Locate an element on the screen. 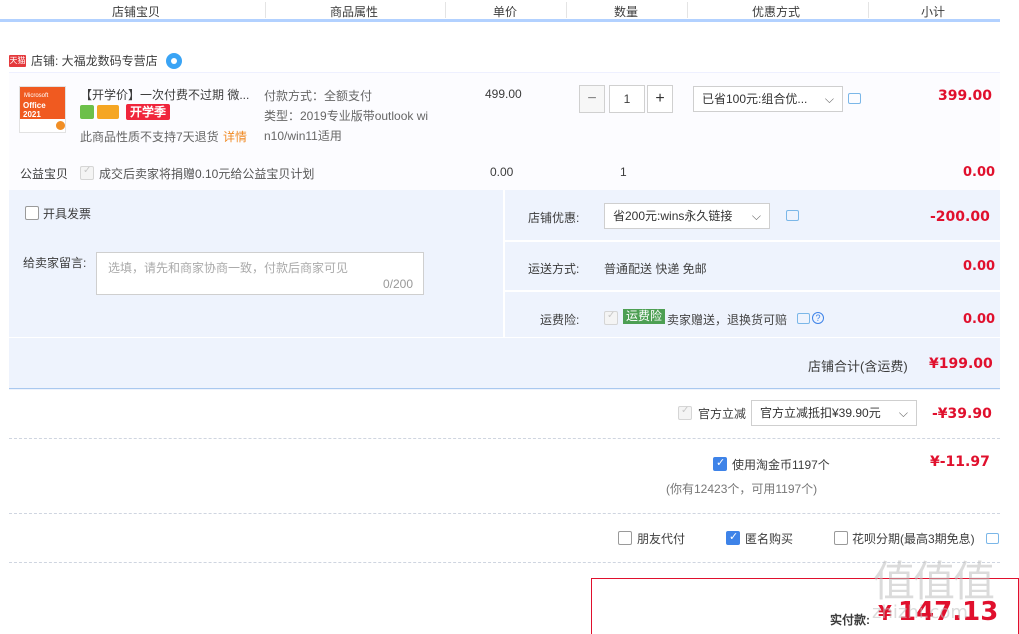  anonymous-checkbox is located at coordinates (733, 537).